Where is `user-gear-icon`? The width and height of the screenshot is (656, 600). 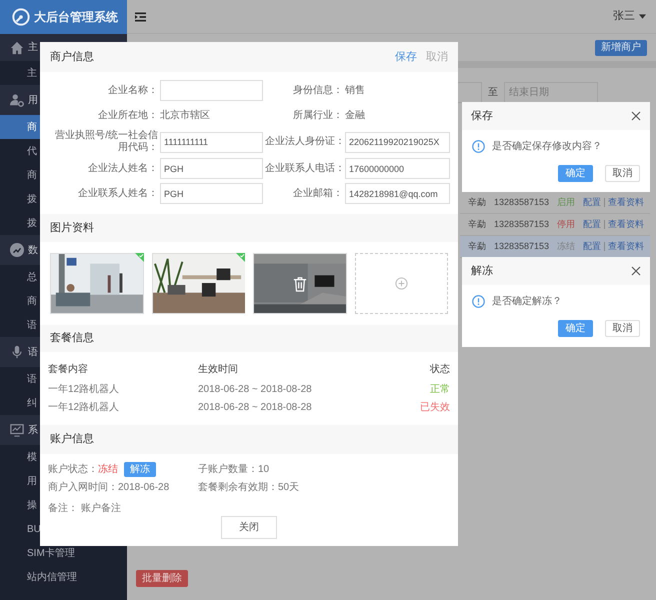 user-gear-icon is located at coordinates (17, 100).